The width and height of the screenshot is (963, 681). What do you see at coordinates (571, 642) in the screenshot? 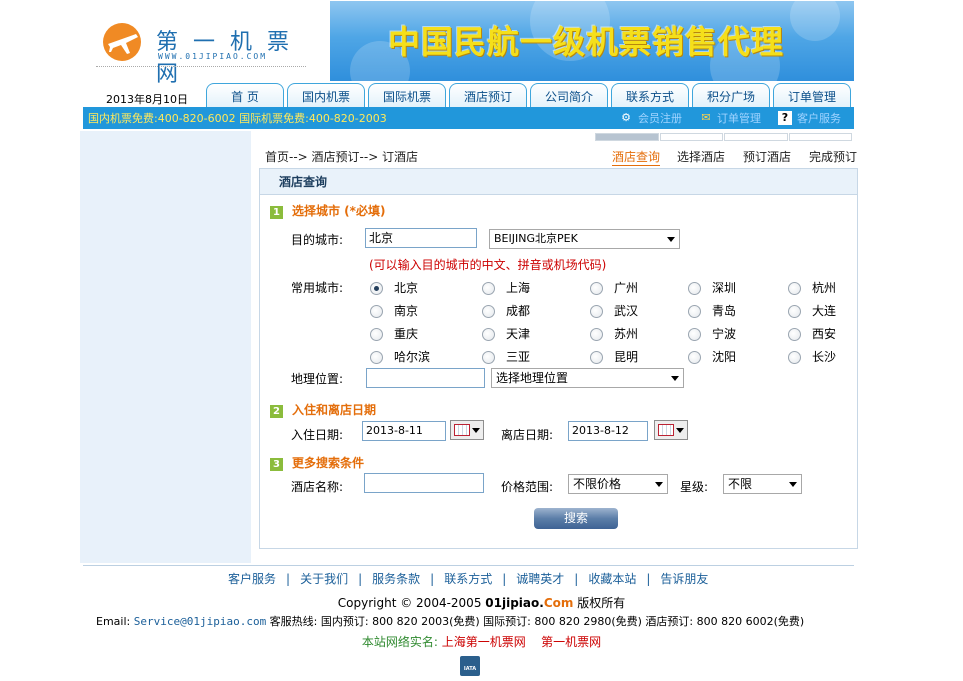
I see `realname-link-2: 第一机票网` at bounding box center [571, 642].